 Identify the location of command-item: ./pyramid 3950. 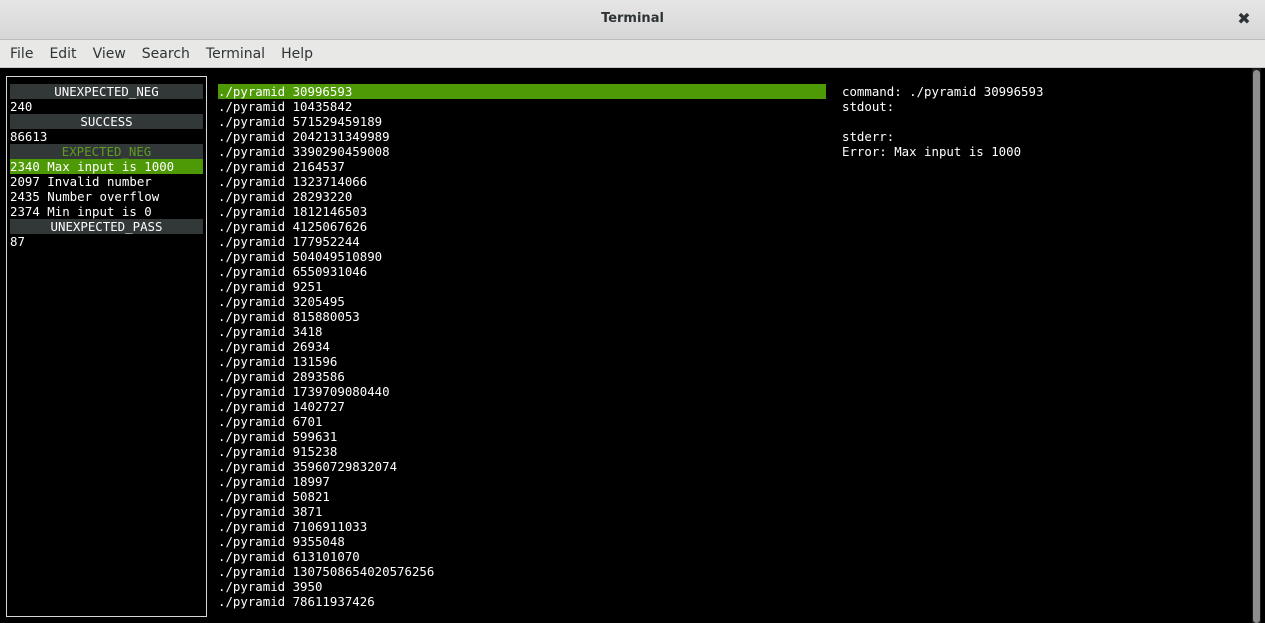
(522, 586).